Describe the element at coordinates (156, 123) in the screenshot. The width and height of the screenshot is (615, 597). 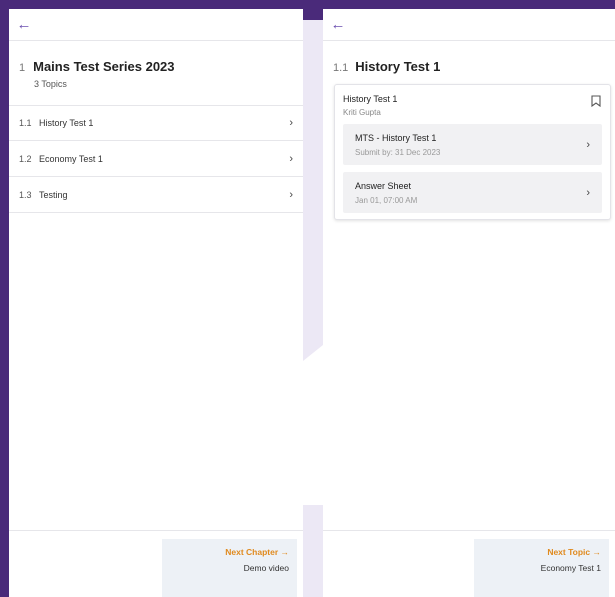
I see `topic-item-history-test-1: 1.1 History Test 1 ›` at that location.